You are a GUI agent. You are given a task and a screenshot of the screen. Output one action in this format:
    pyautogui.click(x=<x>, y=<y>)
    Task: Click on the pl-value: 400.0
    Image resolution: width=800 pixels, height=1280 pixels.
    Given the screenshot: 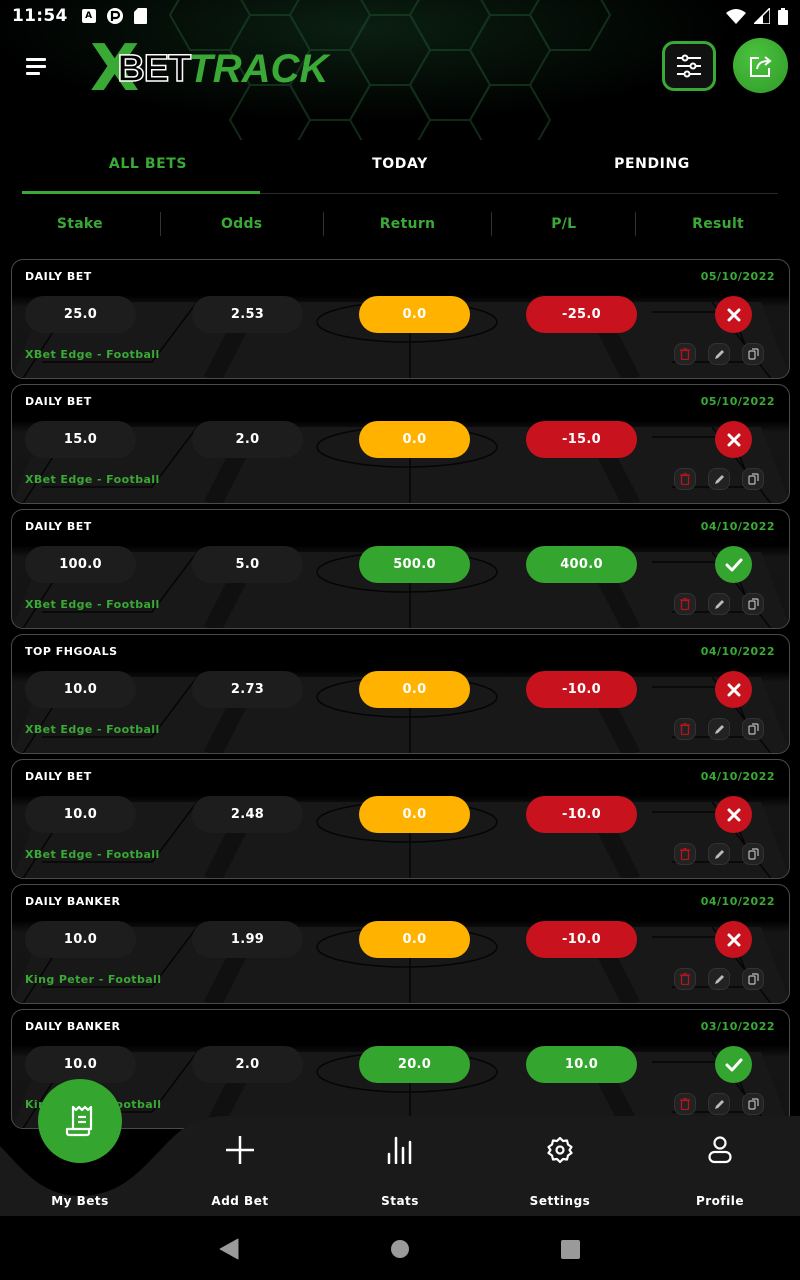 What is the action you would take?
    pyautogui.click(x=581, y=564)
    